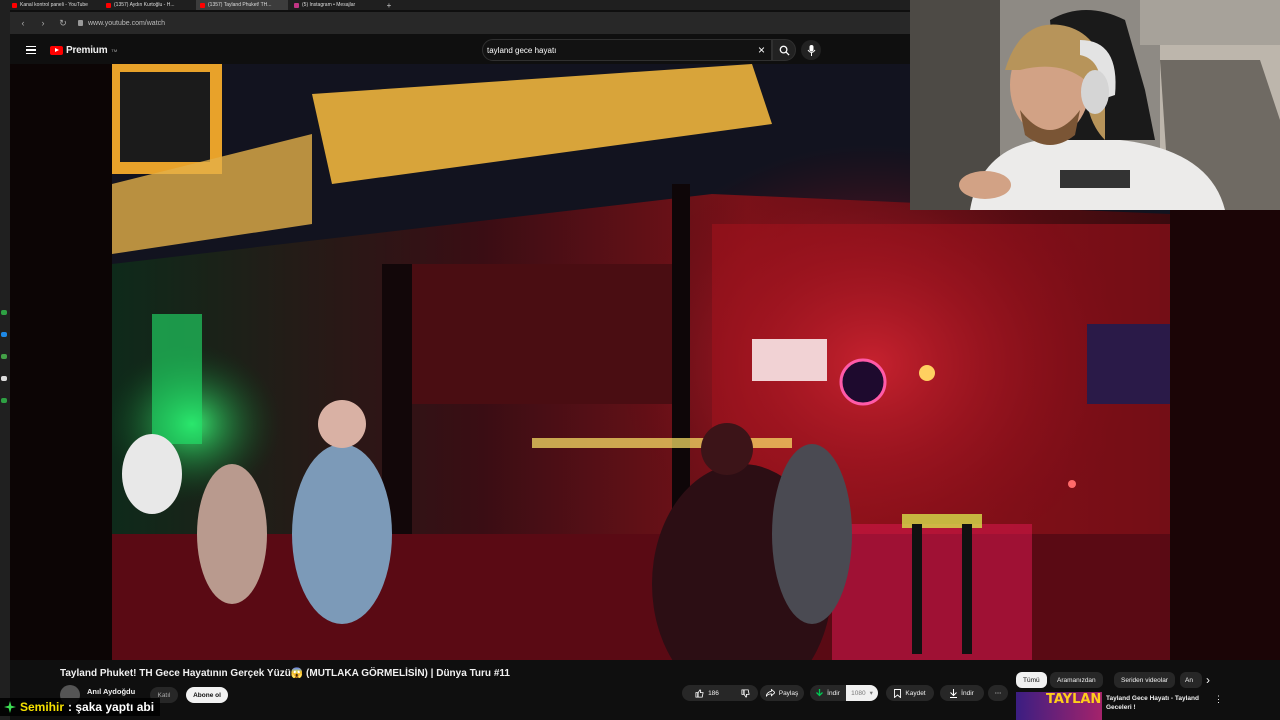 This screenshot has height=720, width=1280. What do you see at coordinates (389, 5) in the screenshot?
I see `new-tab-button: +` at bounding box center [389, 5].